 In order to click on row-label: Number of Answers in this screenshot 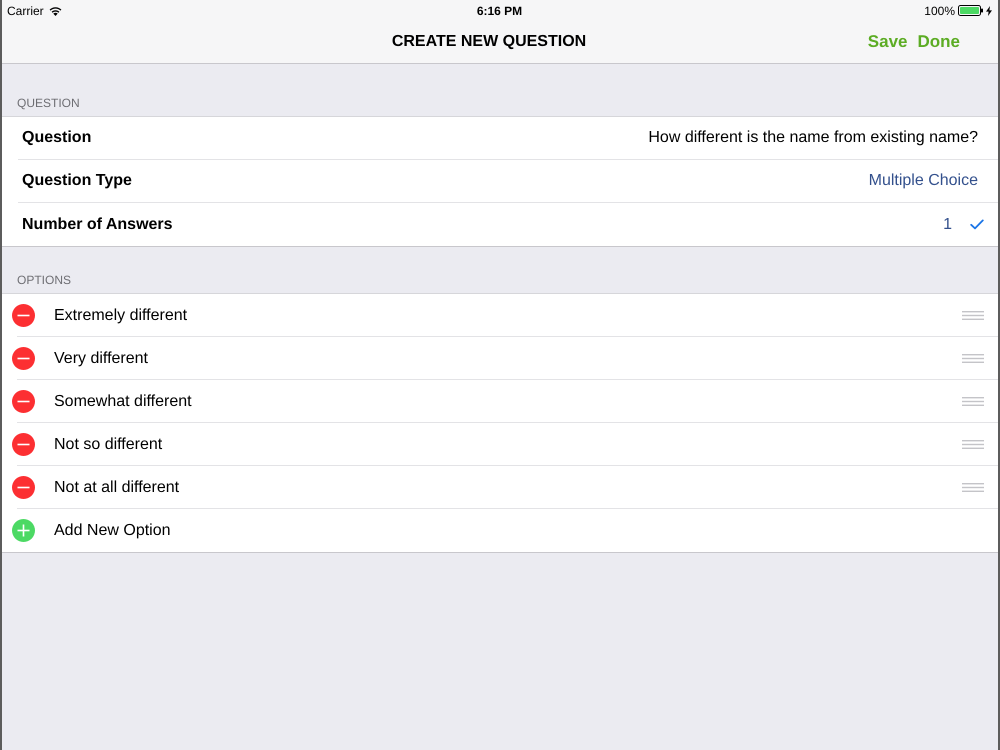, I will do `click(97, 225)`.